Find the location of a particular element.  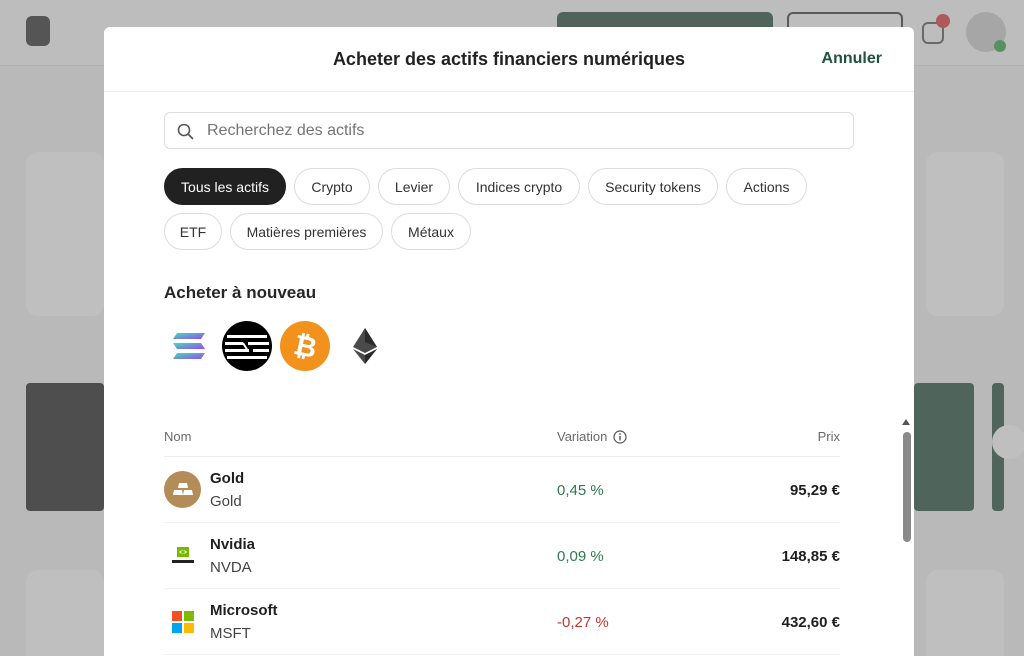

gold-bars-icon is located at coordinates (182, 489).